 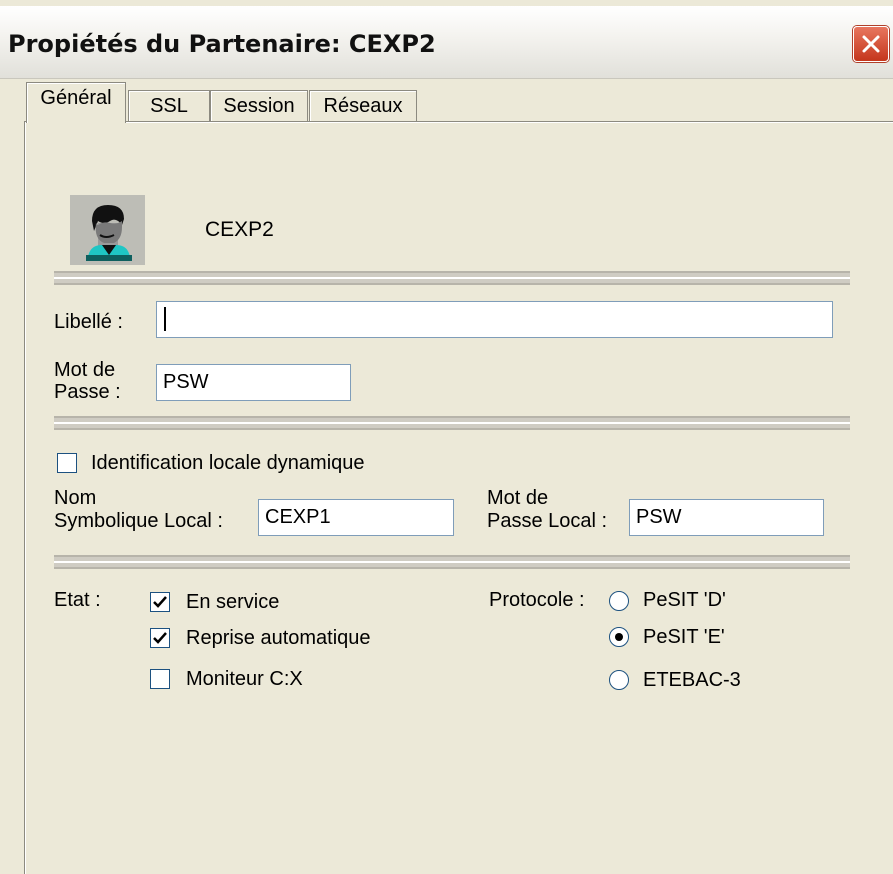 What do you see at coordinates (109, 233) in the screenshot?
I see `user-icon` at bounding box center [109, 233].